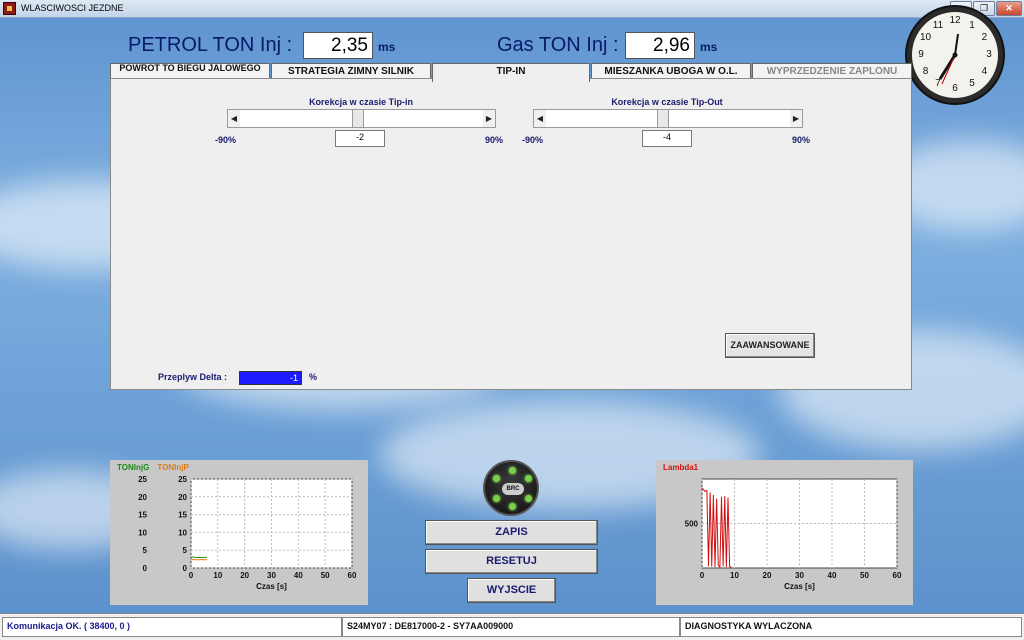 This screenshot has width=1024, height=640. I want to click on tip-out-slider: ◀ ▶, so click(668, 118).